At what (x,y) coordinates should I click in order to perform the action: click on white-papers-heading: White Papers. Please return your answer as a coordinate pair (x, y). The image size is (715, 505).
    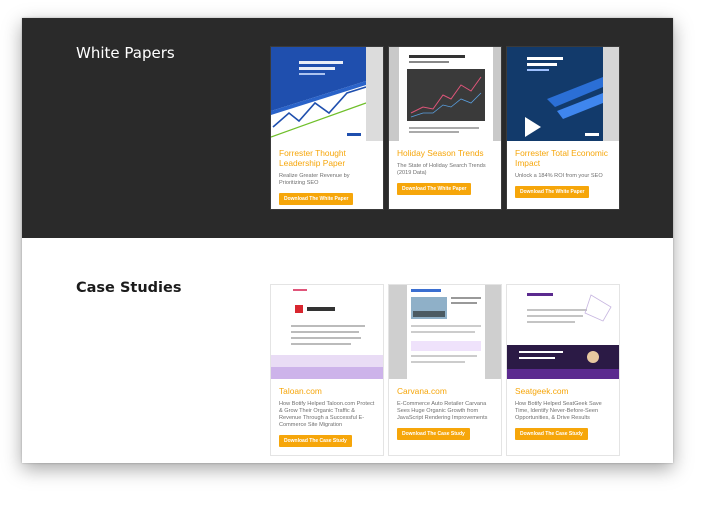
    Looking at the image, I should click on (125, 53).